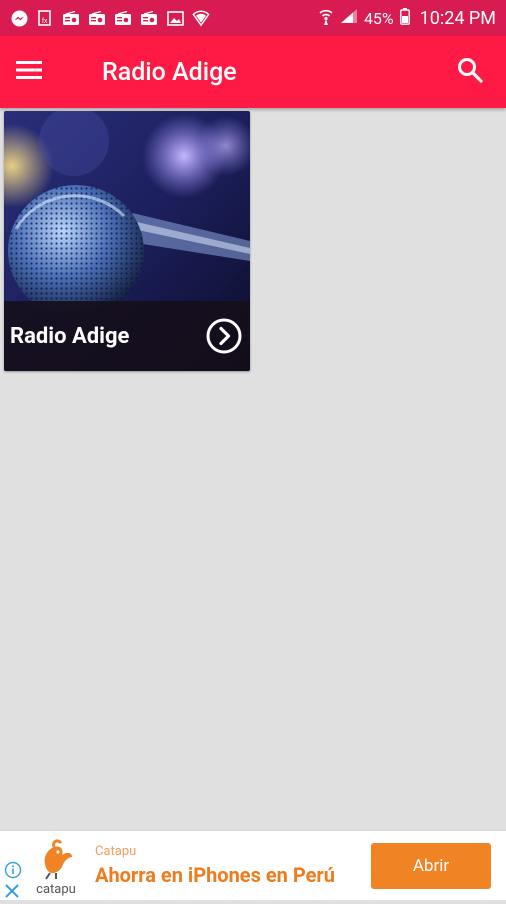  What do you see at coordinates (431, 866) in the screenshot?
I see `ad-open-button: Abrir` at bounding box center [431, 866].